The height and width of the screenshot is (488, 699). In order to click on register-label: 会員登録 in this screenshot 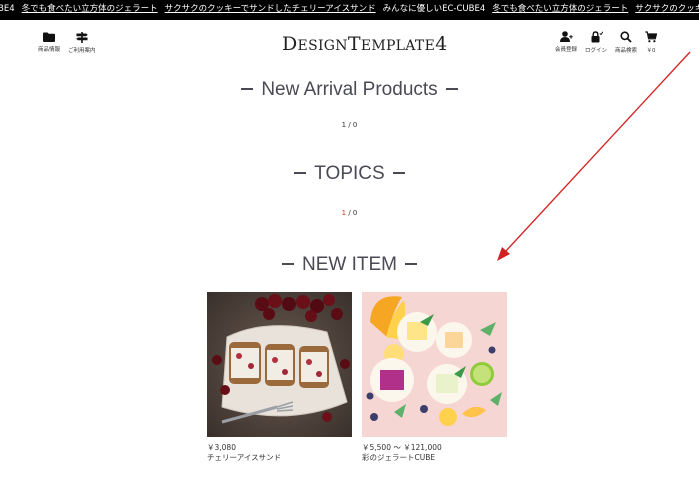, I will do `click(566, 50)`.